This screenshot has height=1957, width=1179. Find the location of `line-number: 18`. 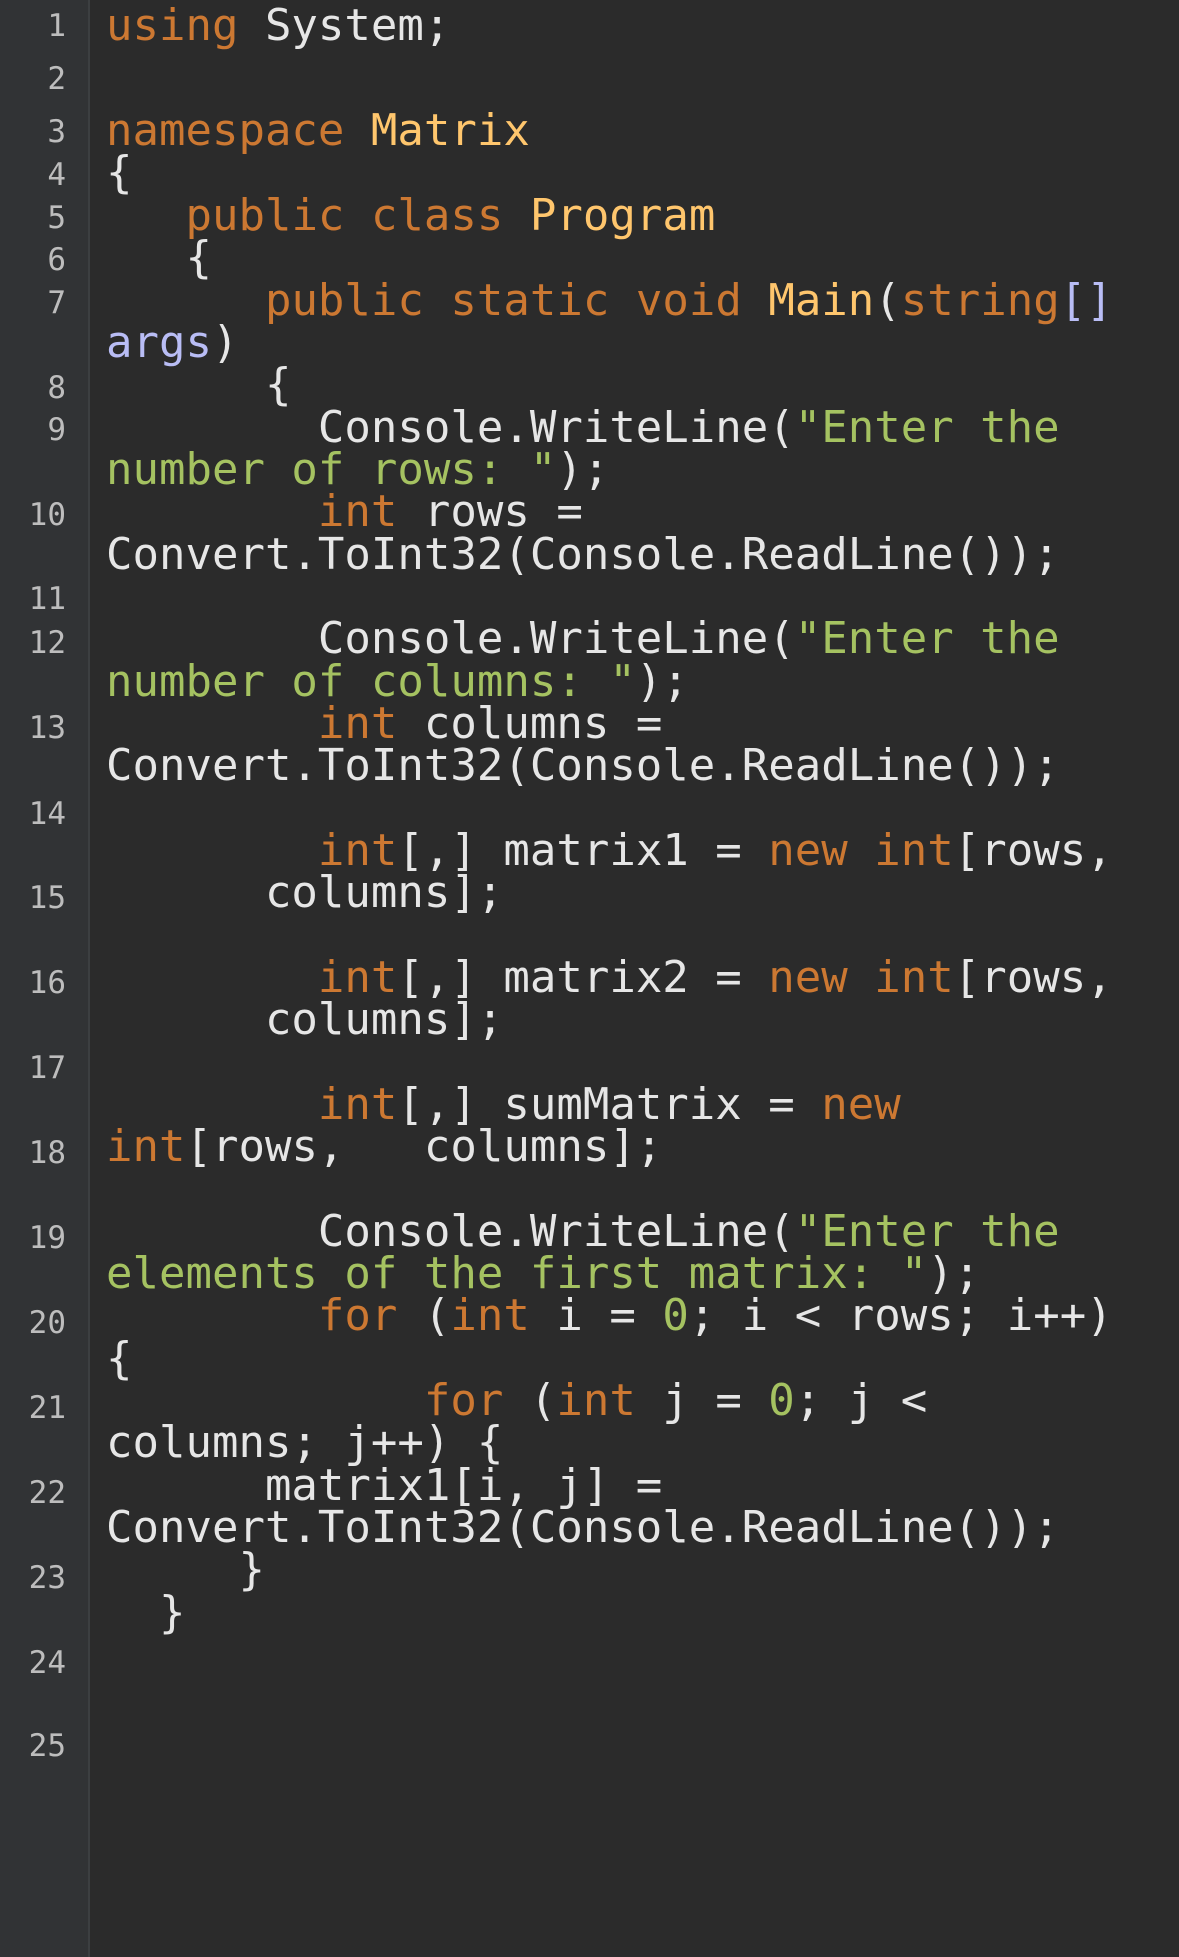

line-number: 18 is located at coordinates (47, 1153).